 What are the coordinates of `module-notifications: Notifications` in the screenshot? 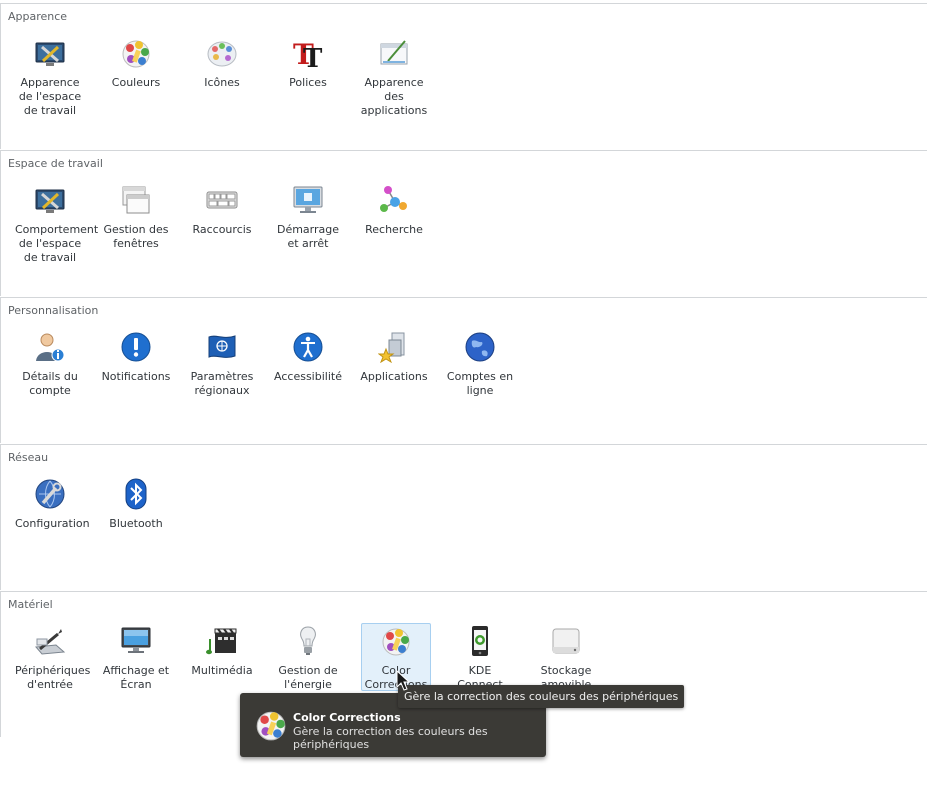 It's located at (136, 363).